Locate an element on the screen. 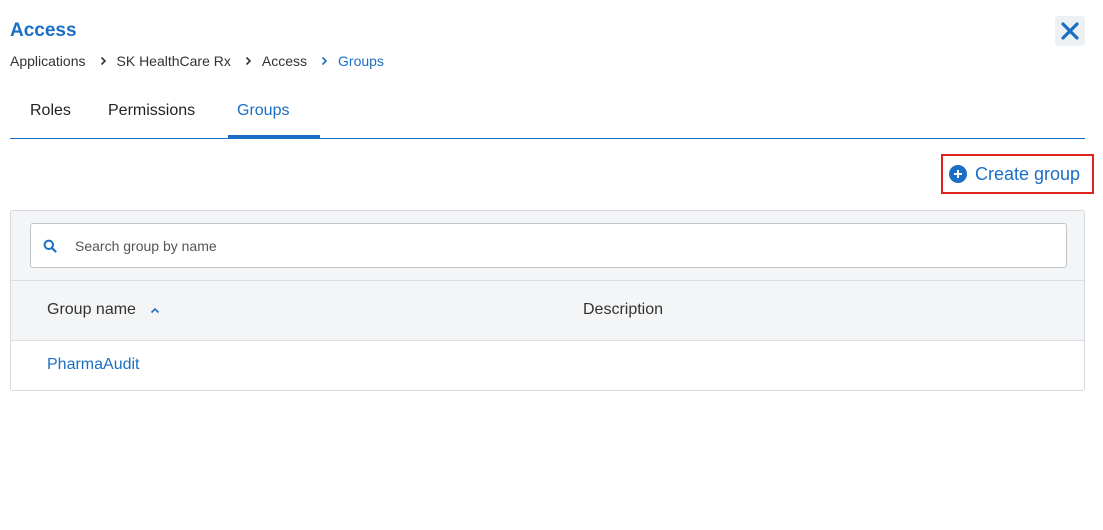 Image resolution: width=1103 pixels, height=530 pixels. breadcrumb-item-applications: Applications is located at coordinates (48, 61).